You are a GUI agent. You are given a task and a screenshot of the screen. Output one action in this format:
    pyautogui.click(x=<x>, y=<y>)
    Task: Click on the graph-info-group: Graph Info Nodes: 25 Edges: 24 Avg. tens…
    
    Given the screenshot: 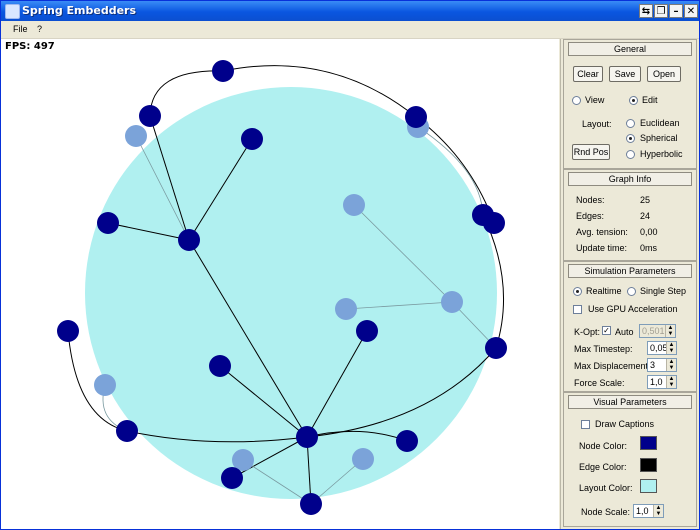 What is the action you would take?
    pyautogui.click(x=630, y=215)
    